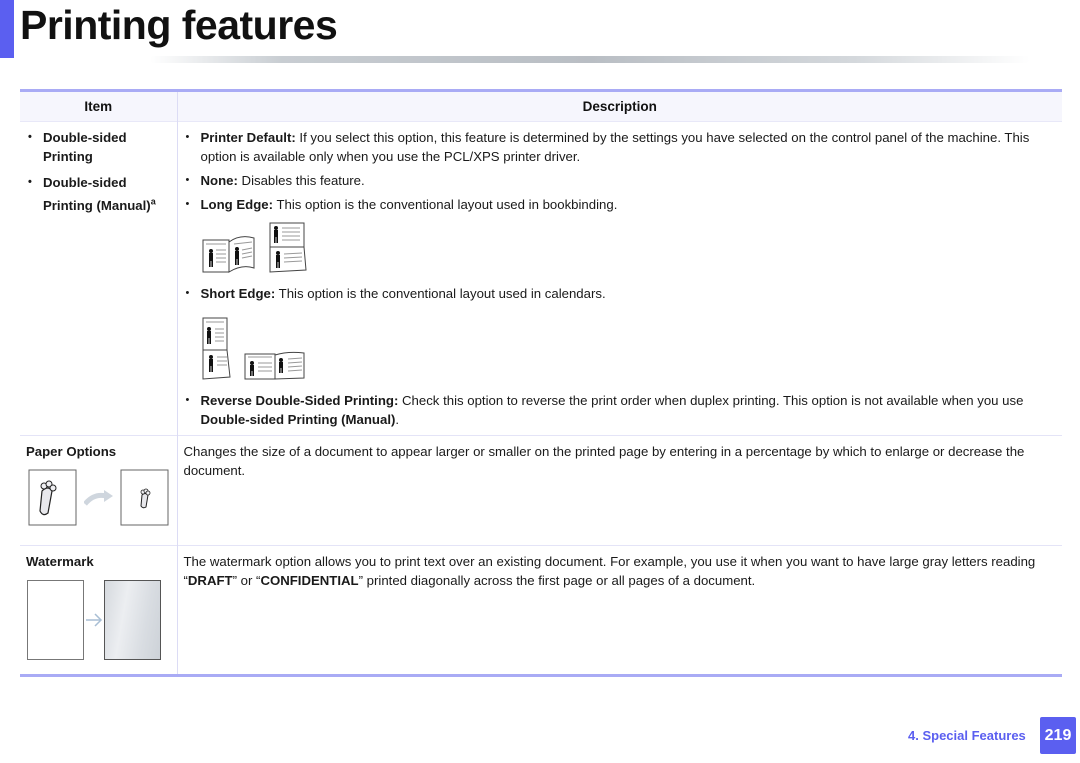 The height and width of the screenshot is (763, 1080). I want to click on item-label: Double-sided Printing, so click(85, 147).